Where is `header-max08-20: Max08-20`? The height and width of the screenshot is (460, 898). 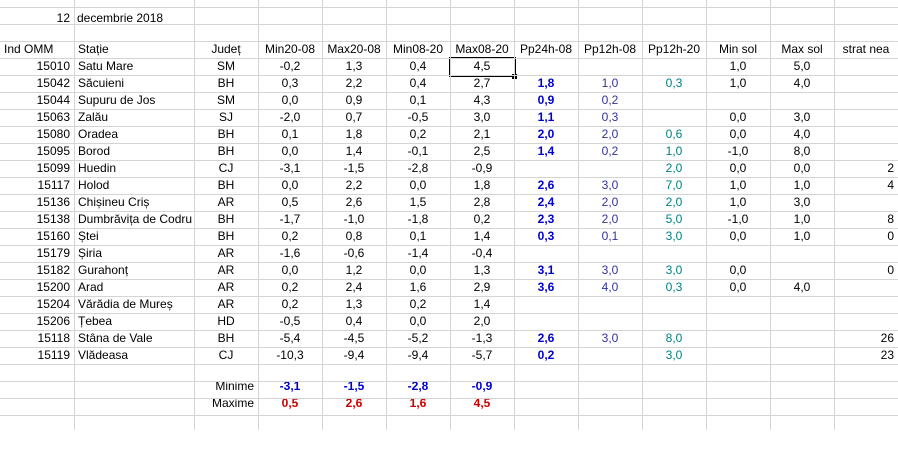
header-max08-20: Max08-20 is located at coordinates (482, 49).